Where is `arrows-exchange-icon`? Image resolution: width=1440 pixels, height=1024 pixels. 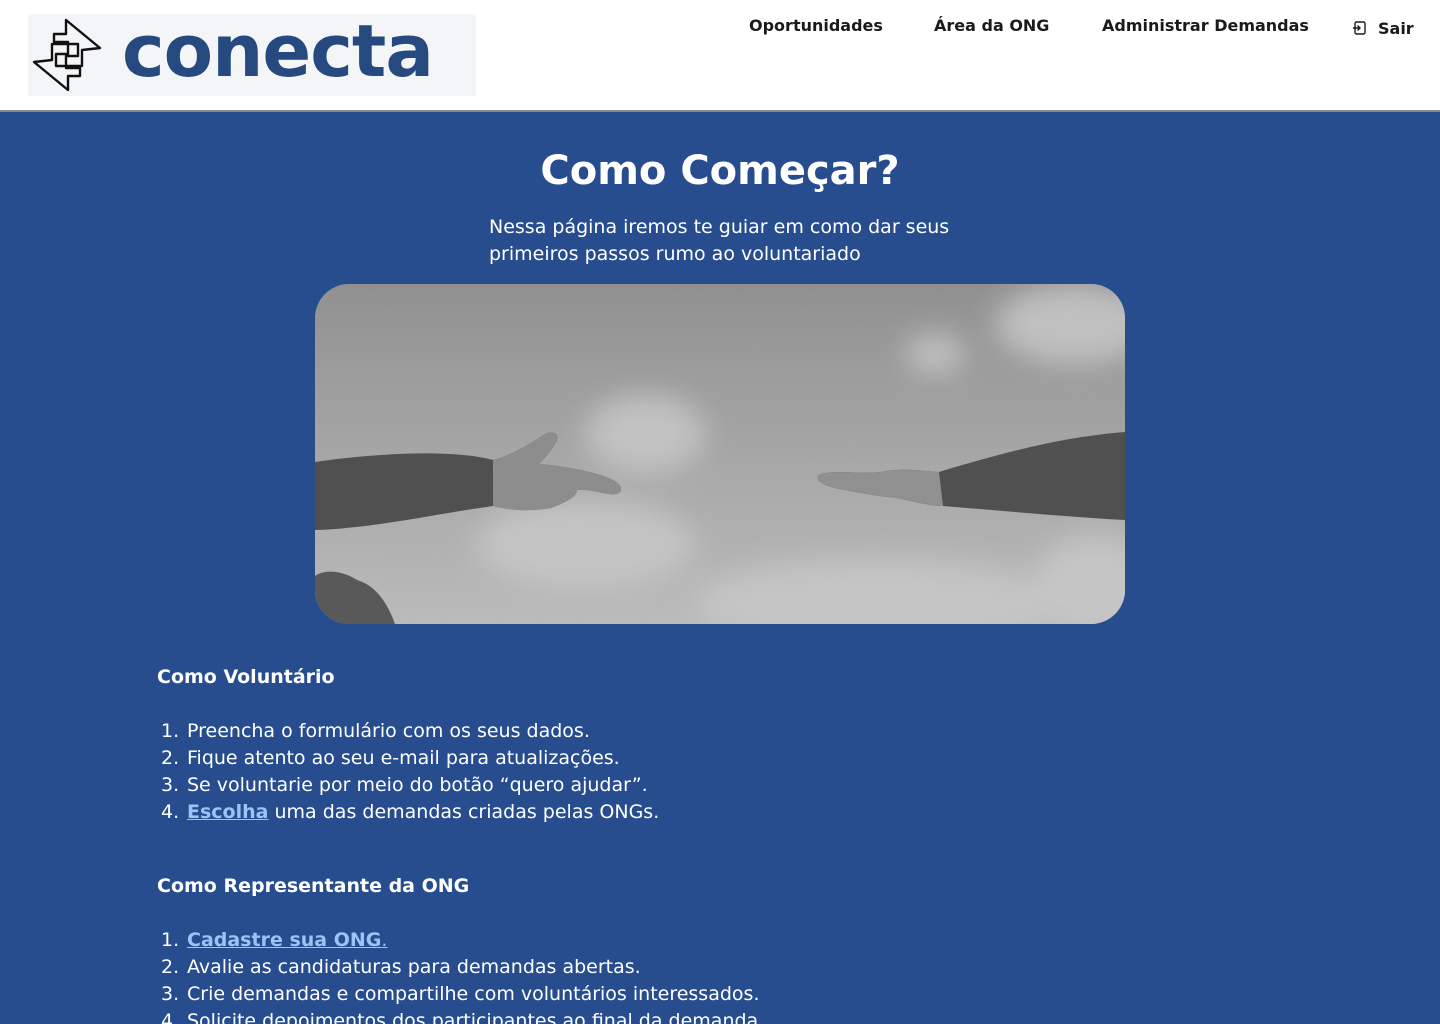 arrows-exchange-icon is located at coordinates (67, 55).